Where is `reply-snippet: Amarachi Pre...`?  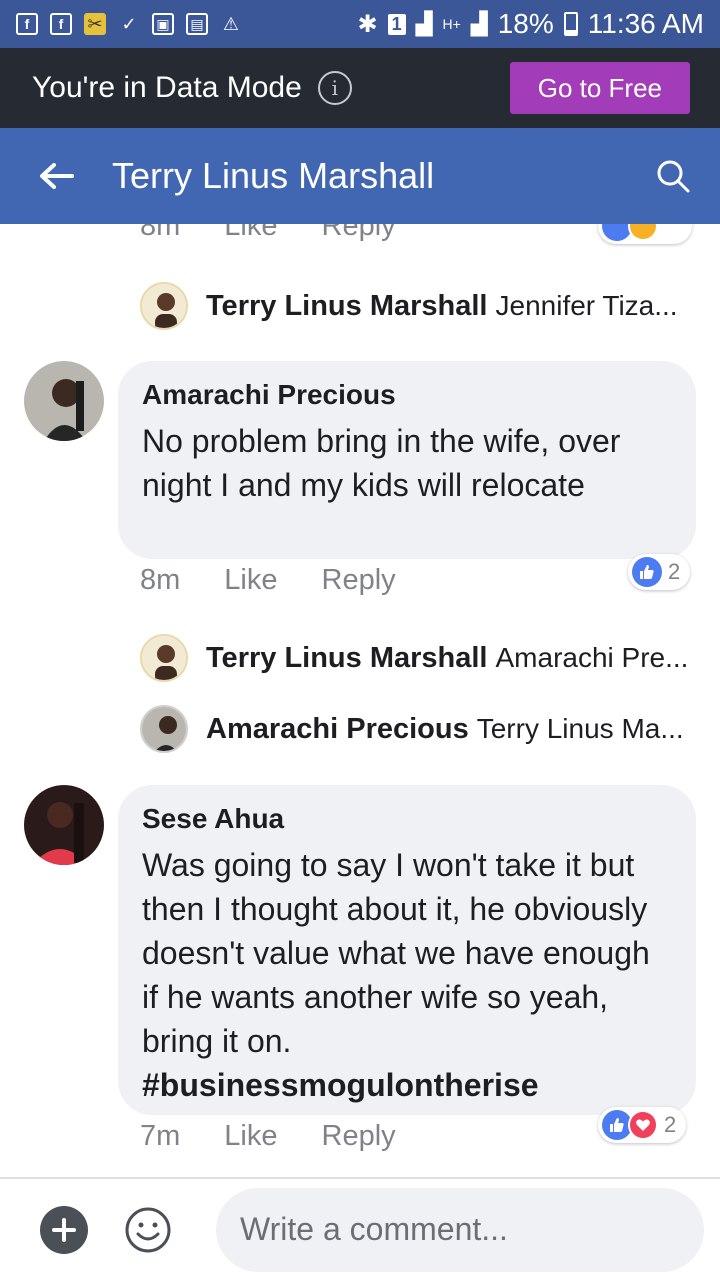
reply-snippet: Amarachi Pre... is located at coordinates (592, 657).